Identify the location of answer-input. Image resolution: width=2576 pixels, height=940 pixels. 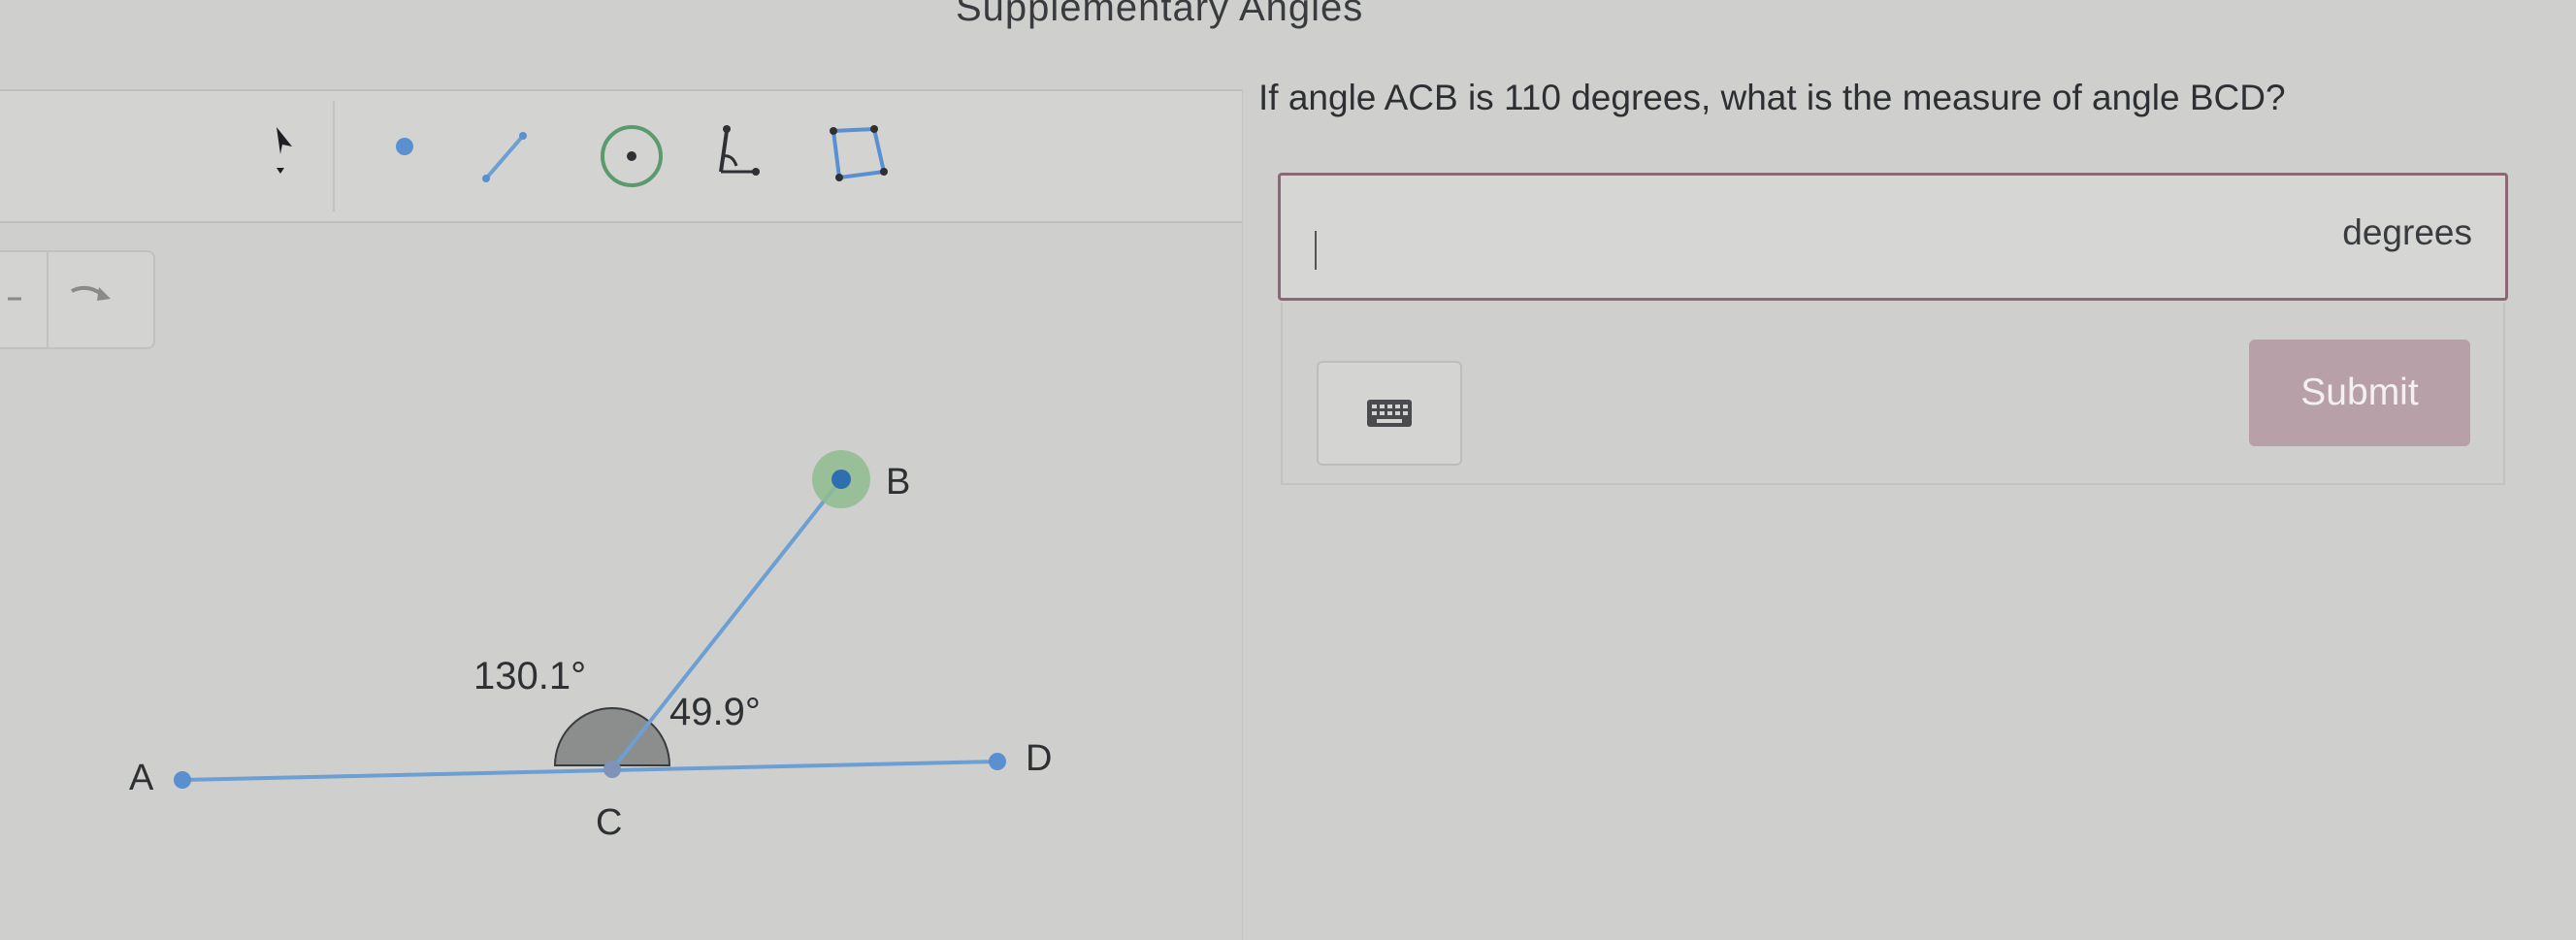
(1762, 239).